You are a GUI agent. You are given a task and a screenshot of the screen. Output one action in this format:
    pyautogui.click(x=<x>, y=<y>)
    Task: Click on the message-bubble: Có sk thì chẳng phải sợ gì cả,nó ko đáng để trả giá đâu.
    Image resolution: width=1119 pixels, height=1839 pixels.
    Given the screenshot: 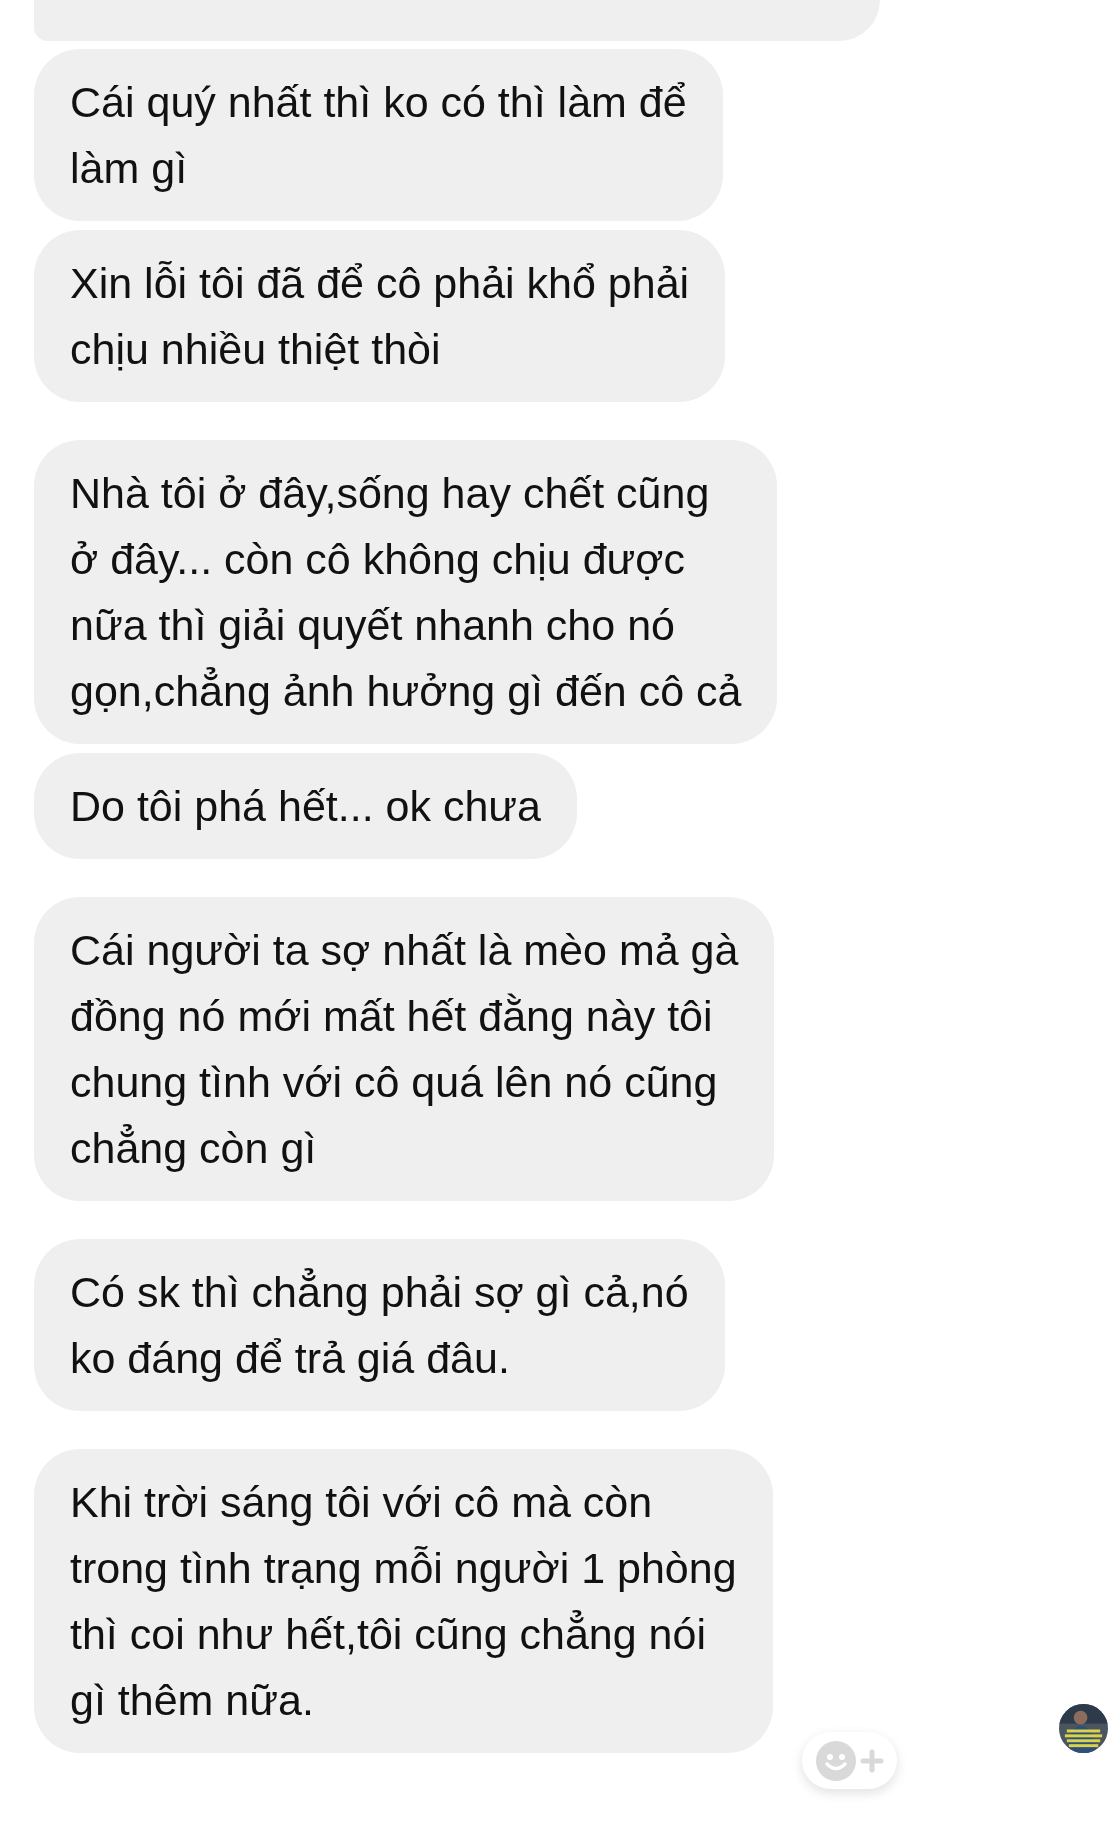 What is the action you would take?
    pyautogui.click(x=379, y=1325)
    